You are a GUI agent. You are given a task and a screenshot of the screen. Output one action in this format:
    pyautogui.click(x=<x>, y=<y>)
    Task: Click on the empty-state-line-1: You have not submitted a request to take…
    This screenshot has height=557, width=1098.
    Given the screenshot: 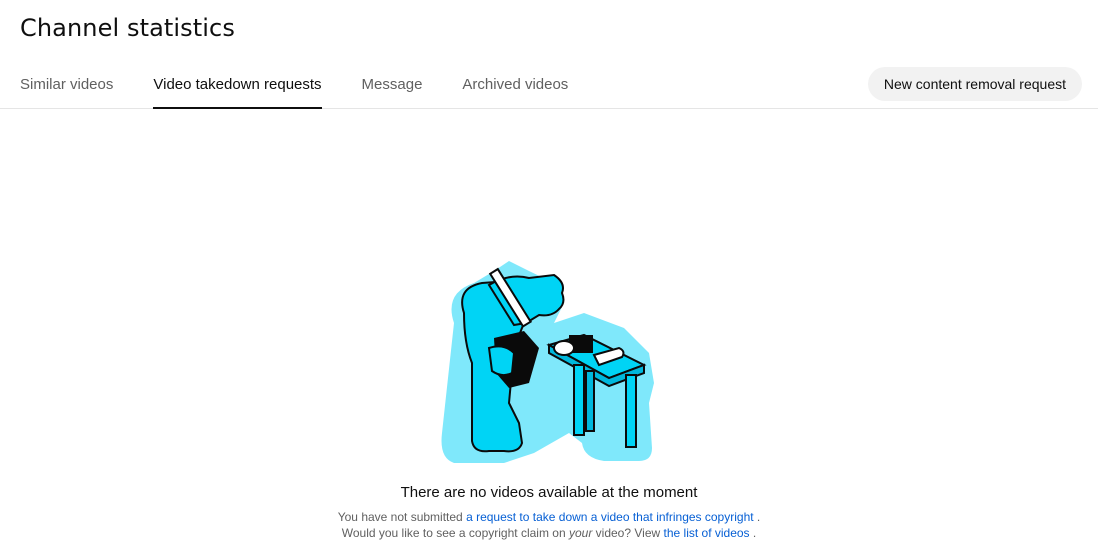 What is the action you would take?
    pyautogui.click(x=549, y=517)
    